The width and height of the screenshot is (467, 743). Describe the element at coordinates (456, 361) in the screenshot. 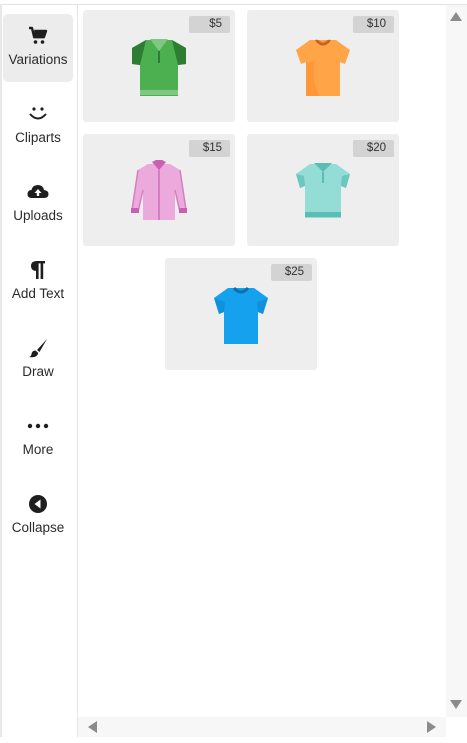

I see `vertical-scrollbar` at that location.